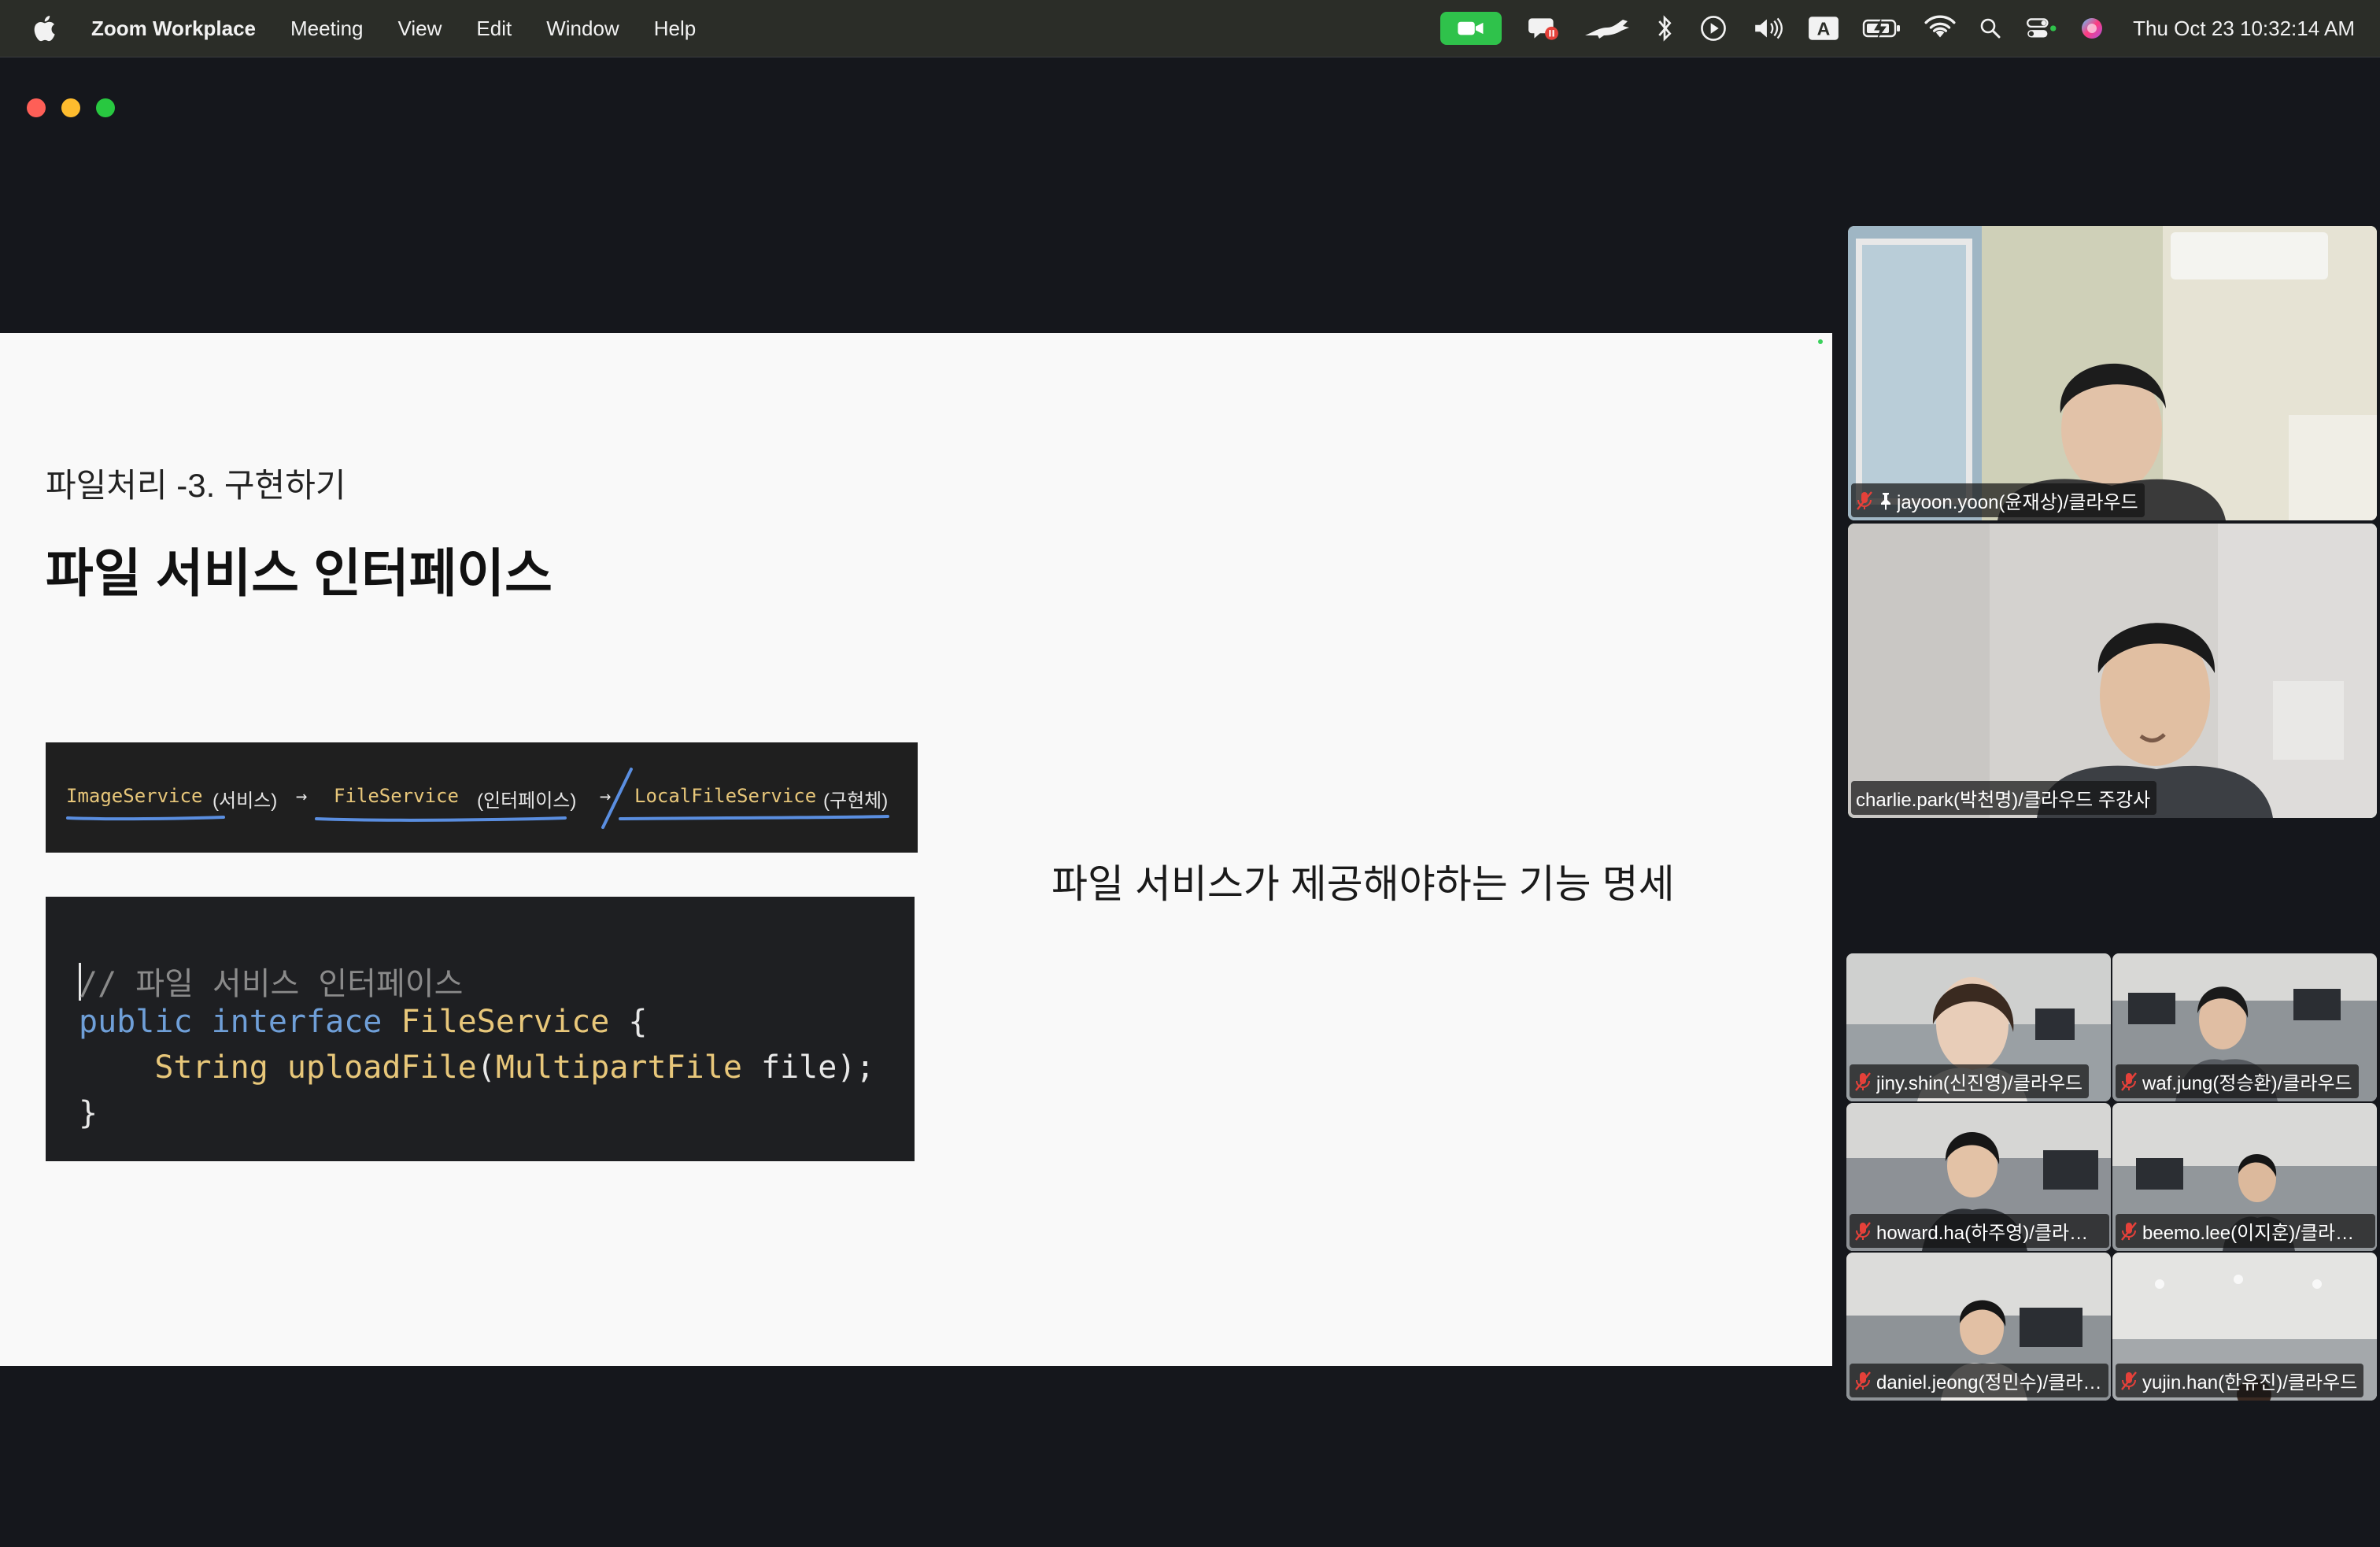 The height and width of the screenshot is (1547, 2380). Describe the element at coordinates (271, 984) in the screenshot. I see `code-comment: // 파일 서비스 인터페이스` at that location.